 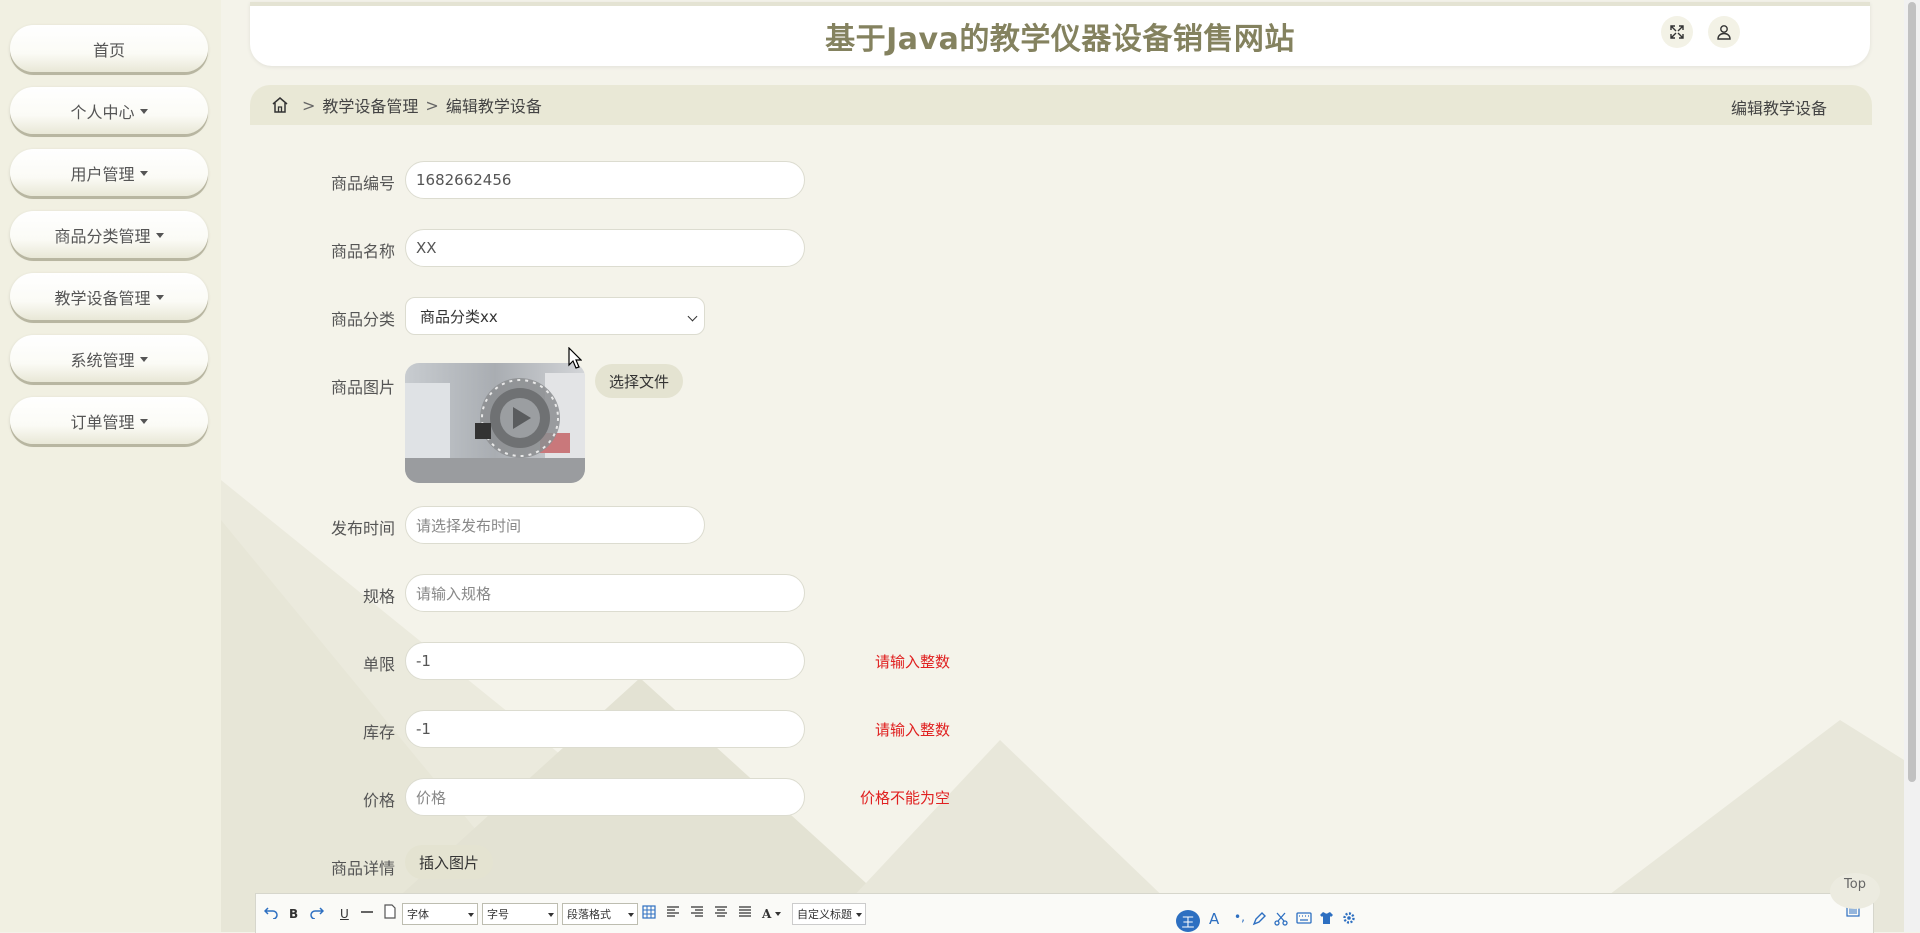 What do you see at coordinates (1188, 921) in the screenshot?
I see `ime-logo-icon: 王` at bounding box center [1188, 921].